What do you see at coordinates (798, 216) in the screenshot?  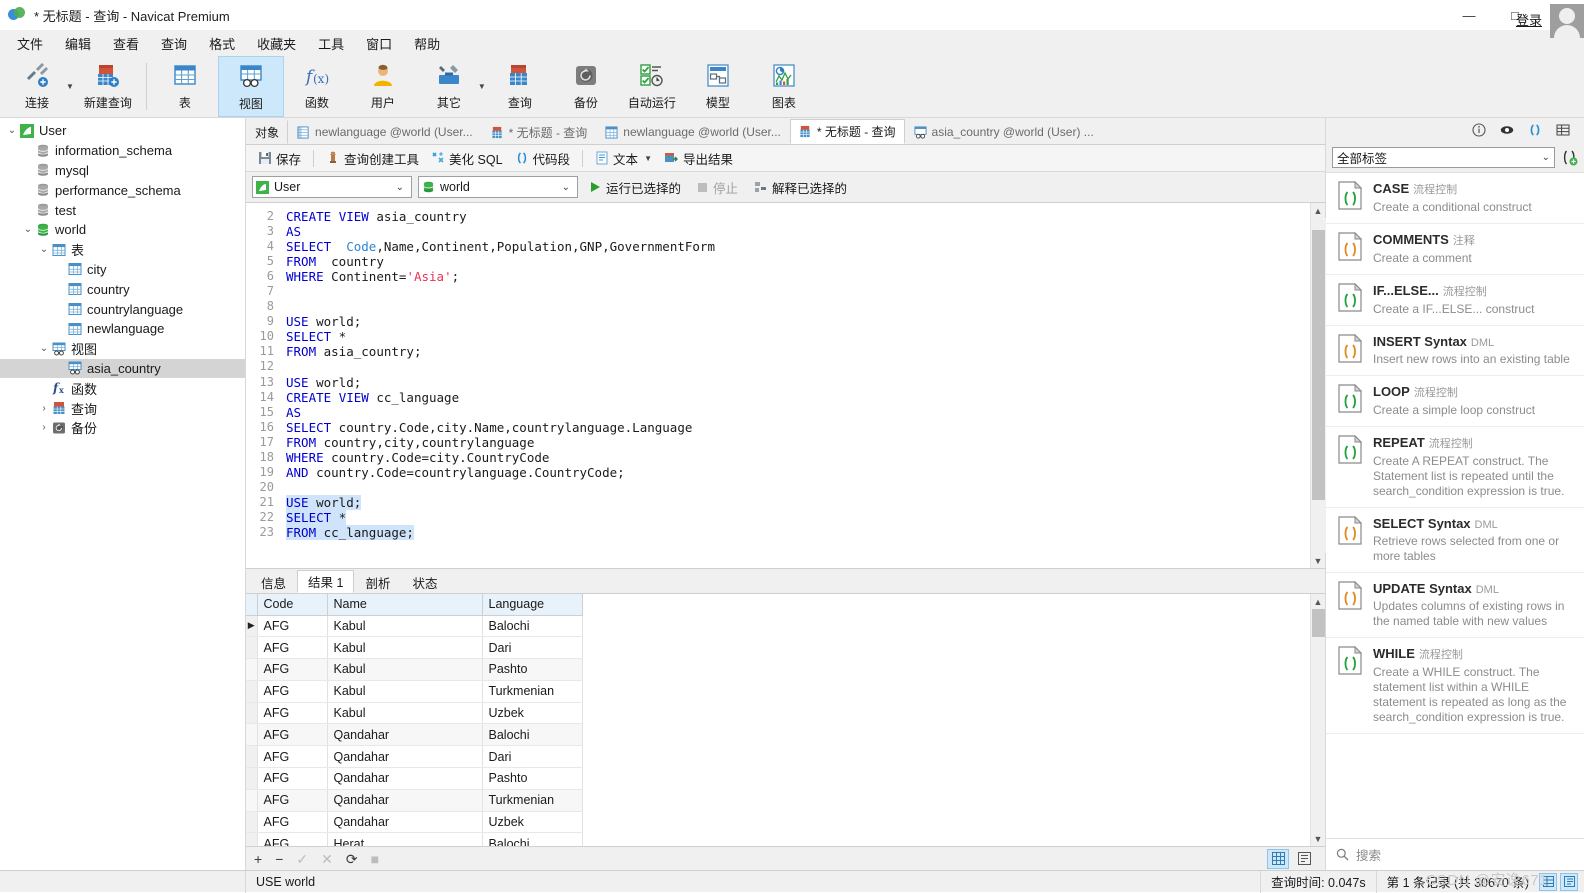 I see `sql-line: CREATE VIEW asia_country` at bounding box center [798, 216].